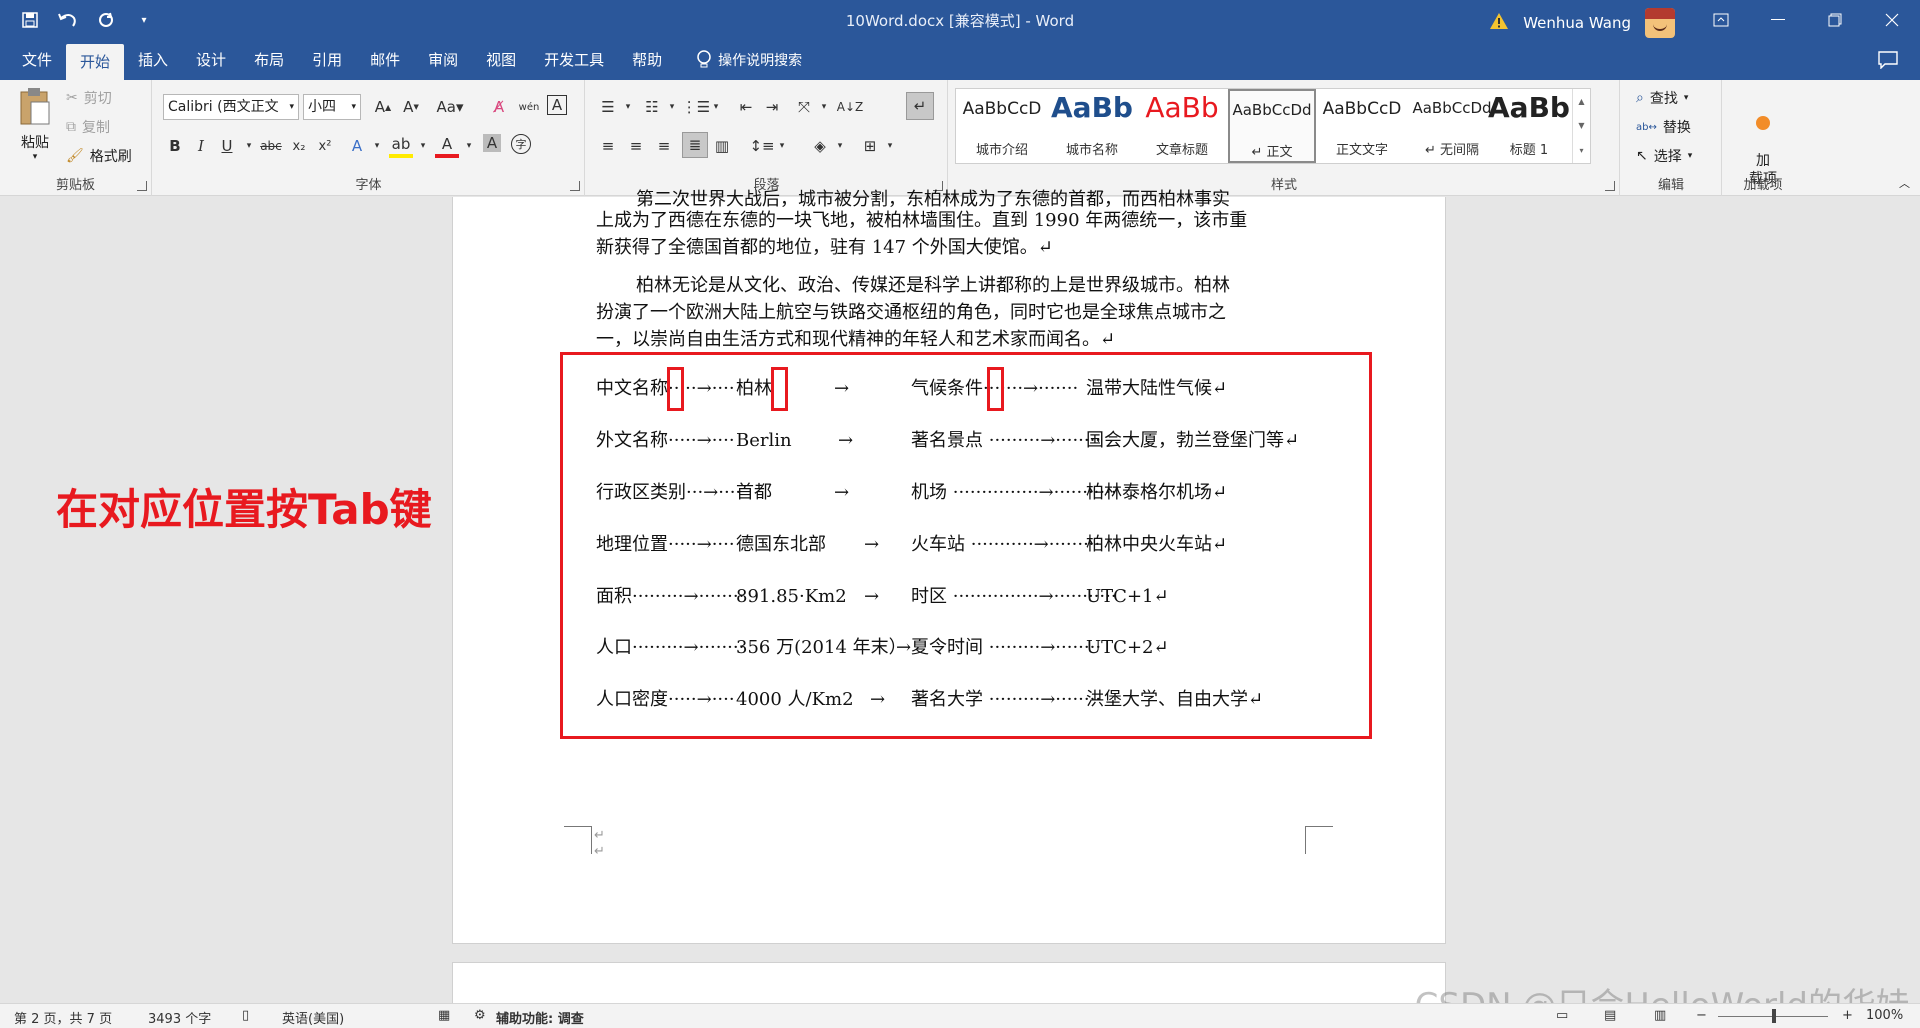 This screenshot has width=1920, height=1028. What do you see at coordinates (949, 983) in the screenshot?
I see `next-page` at bounding box center [949, 983].